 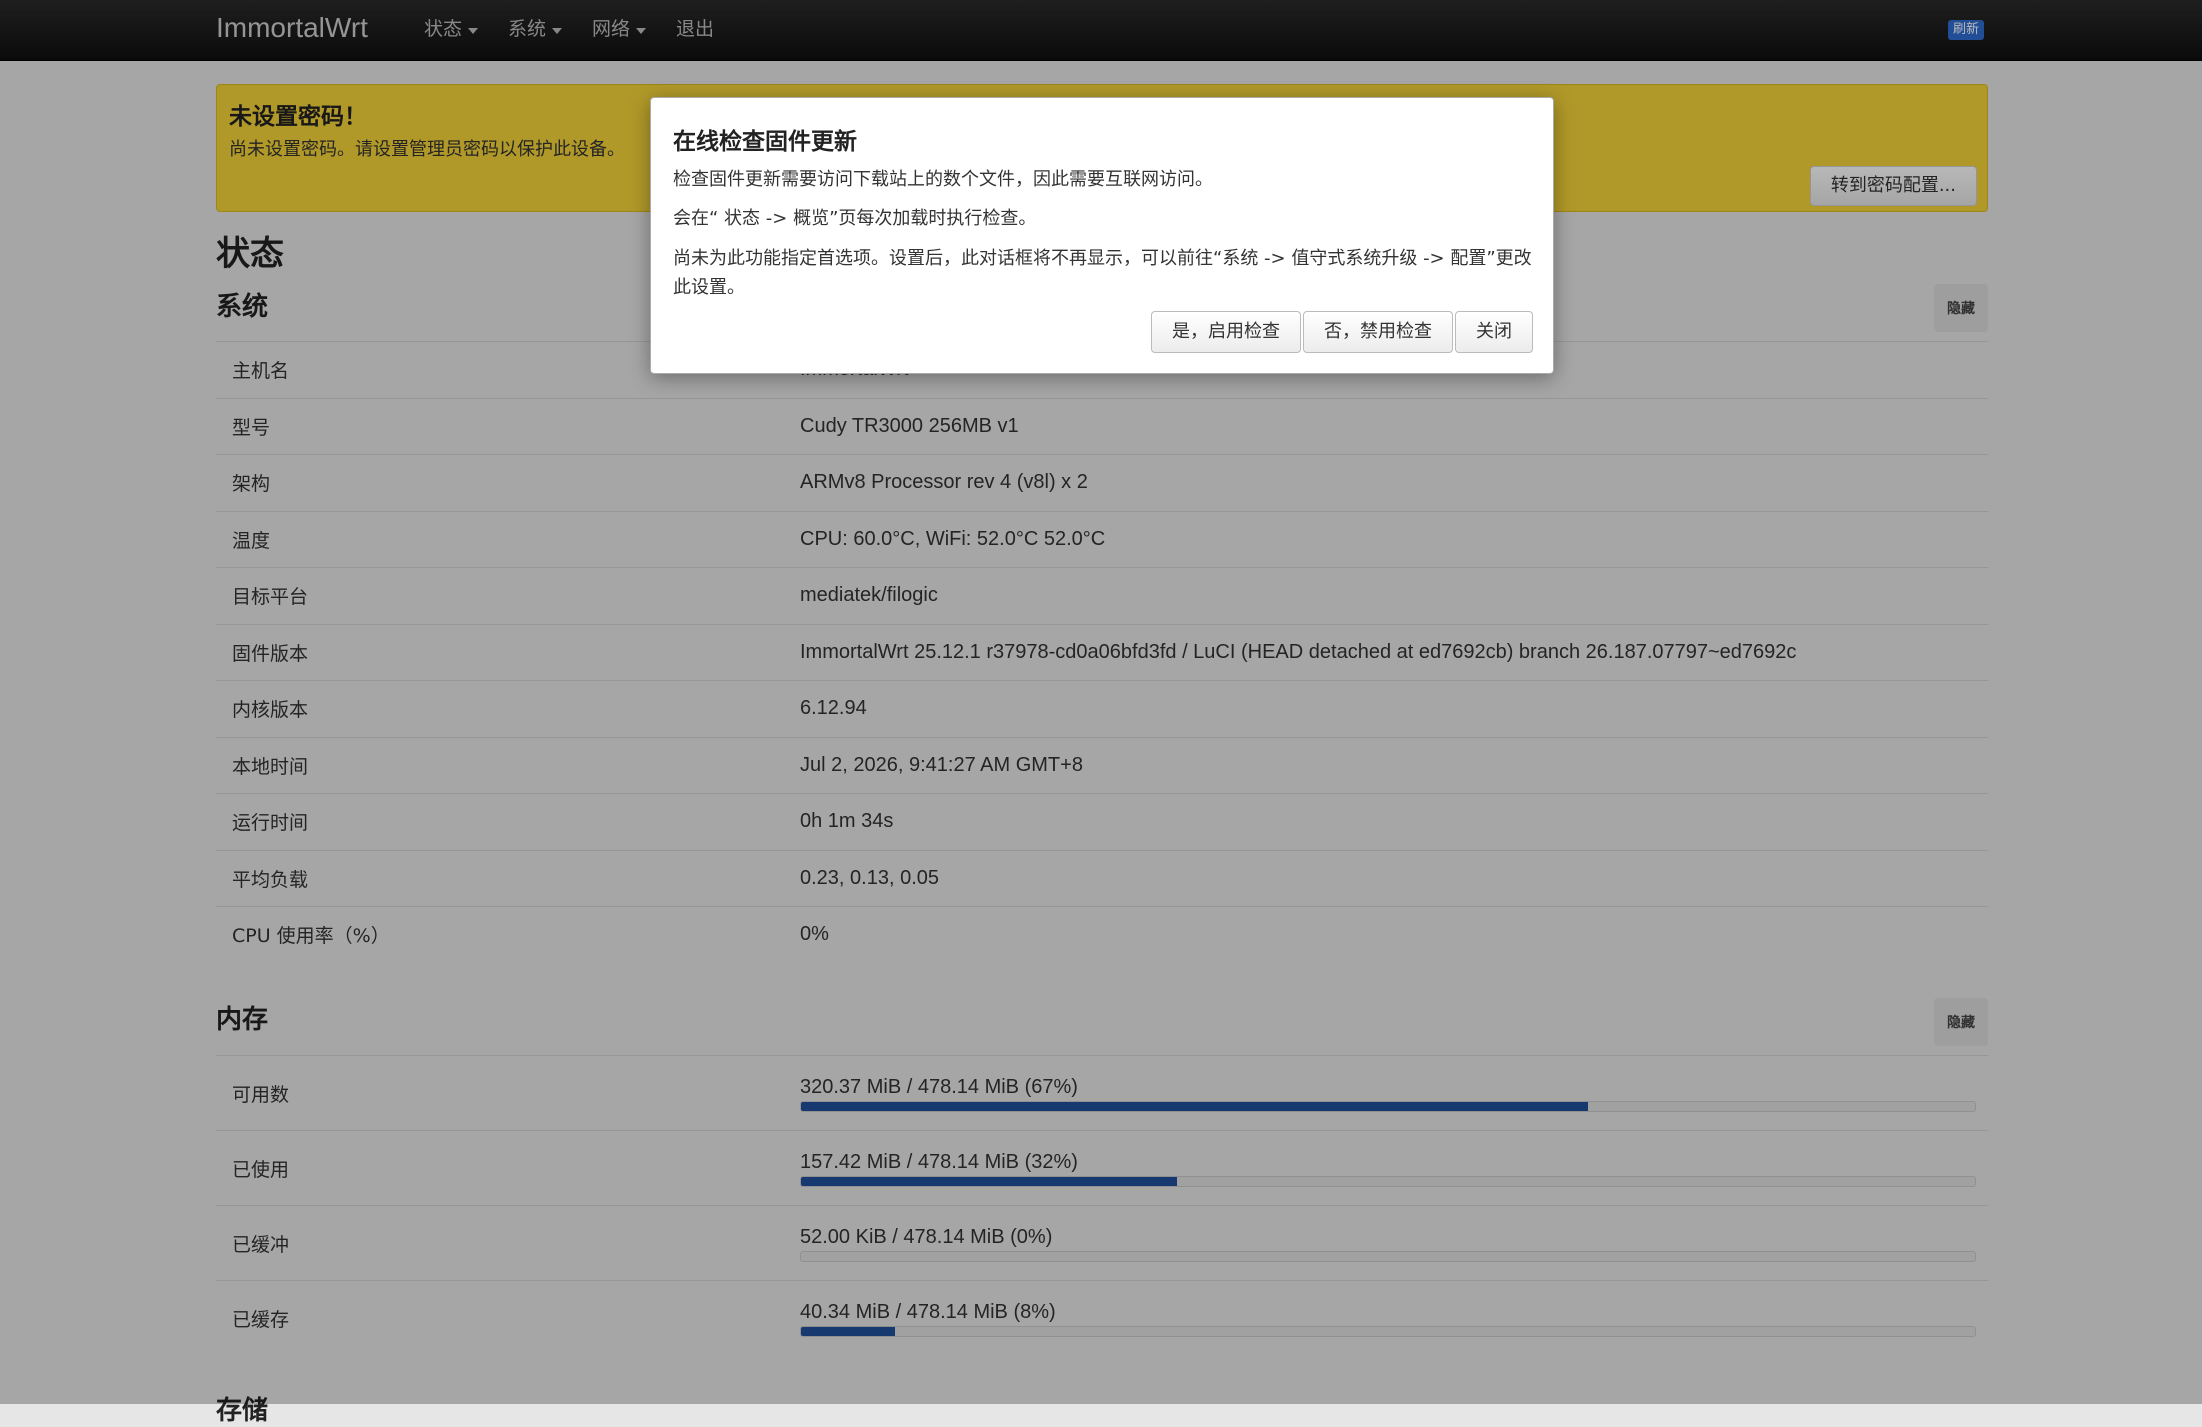 I want to click on disable-check-button: 否，禁用检查, so click(x=1378, y=332).